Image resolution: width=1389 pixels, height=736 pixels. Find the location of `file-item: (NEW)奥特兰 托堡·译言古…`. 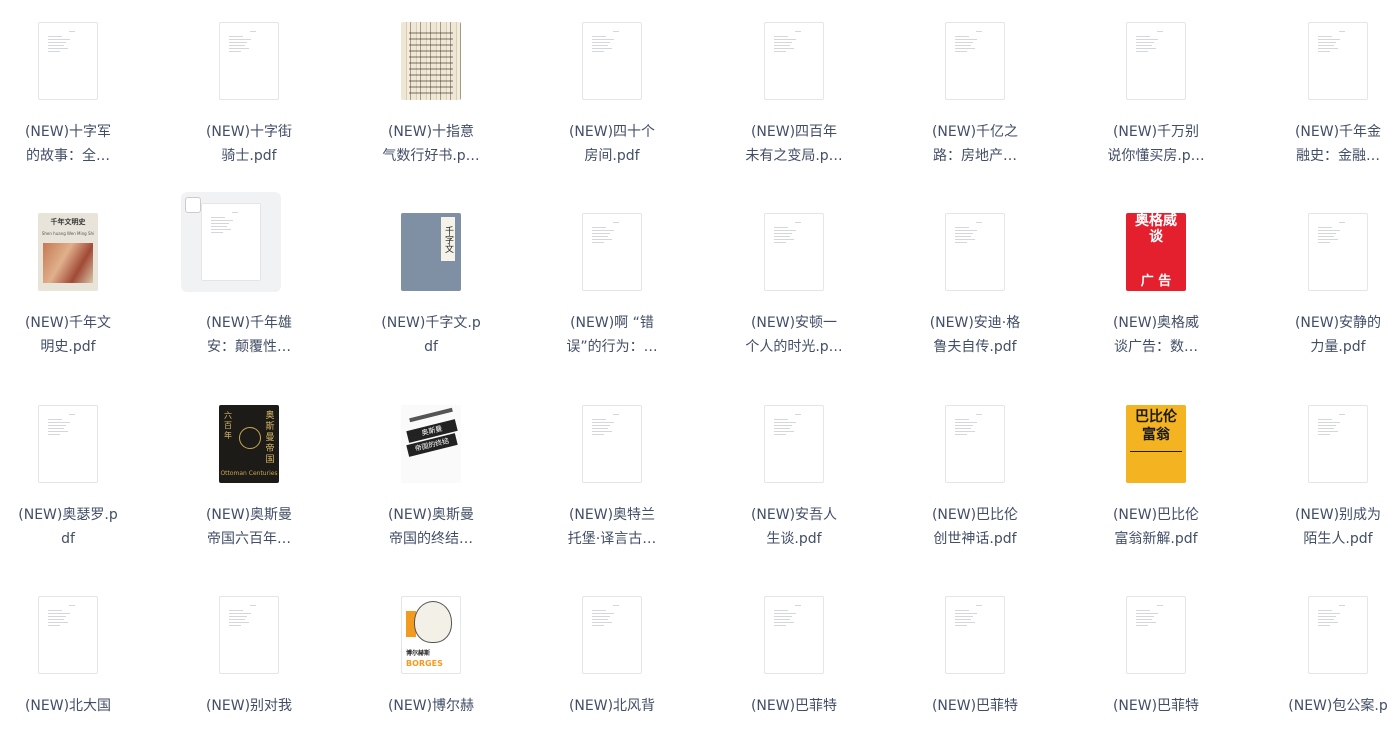

file-item: (NEW)奥特兰 托堡·译言古… is located at coordinates (612, 471).